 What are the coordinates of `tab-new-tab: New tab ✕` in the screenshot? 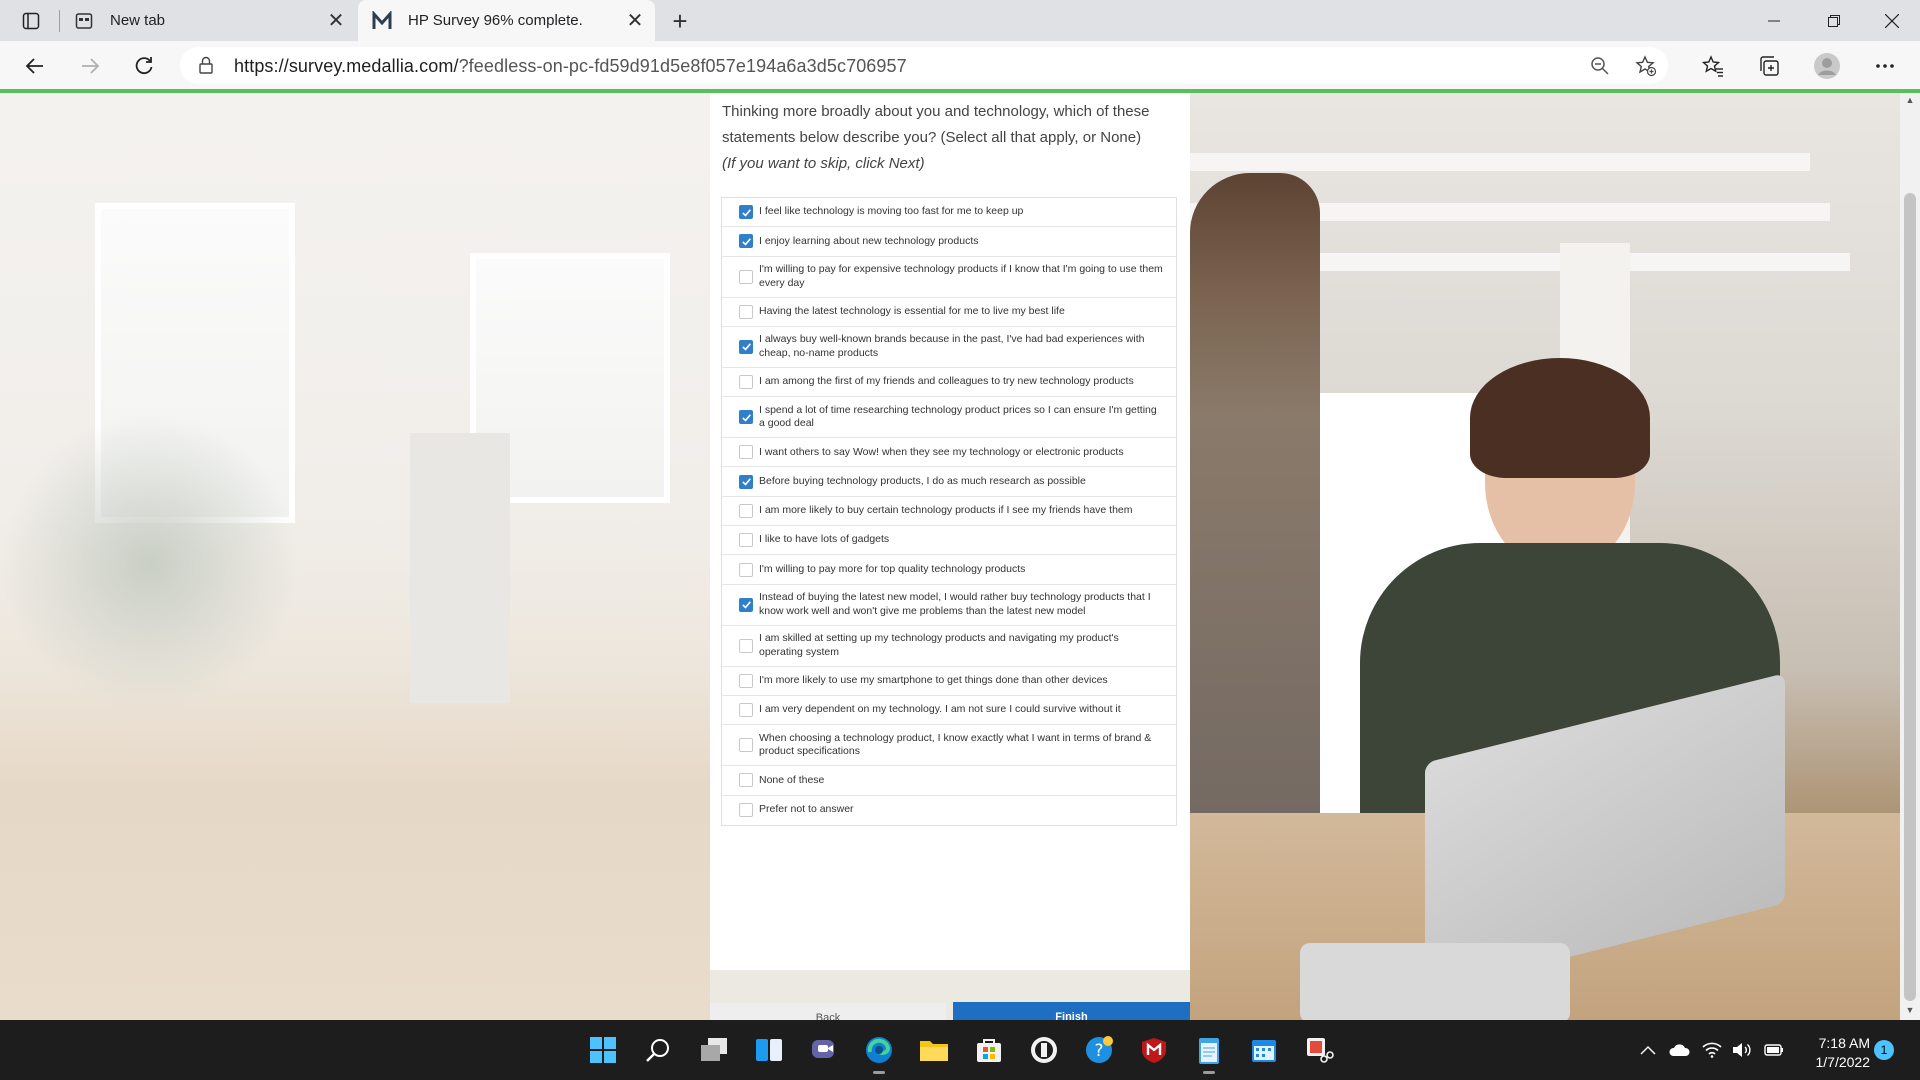 It's located at (208, 20).